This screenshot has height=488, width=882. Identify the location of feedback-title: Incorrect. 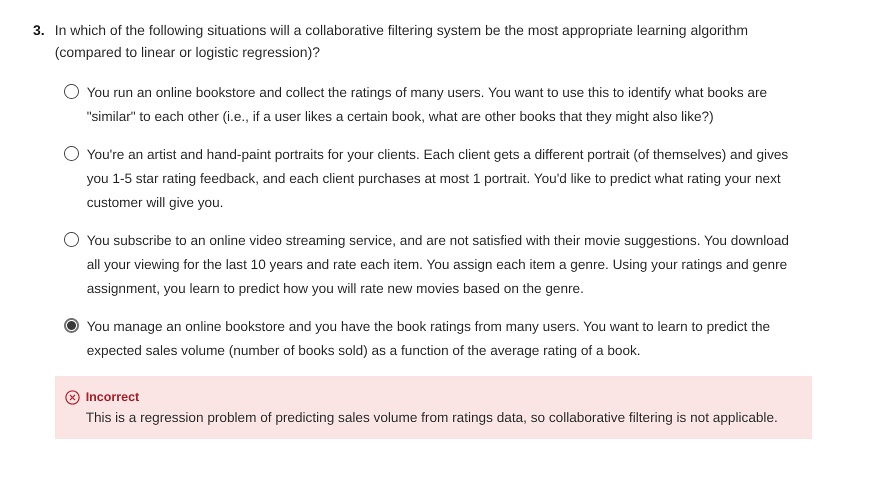
(113, 397).